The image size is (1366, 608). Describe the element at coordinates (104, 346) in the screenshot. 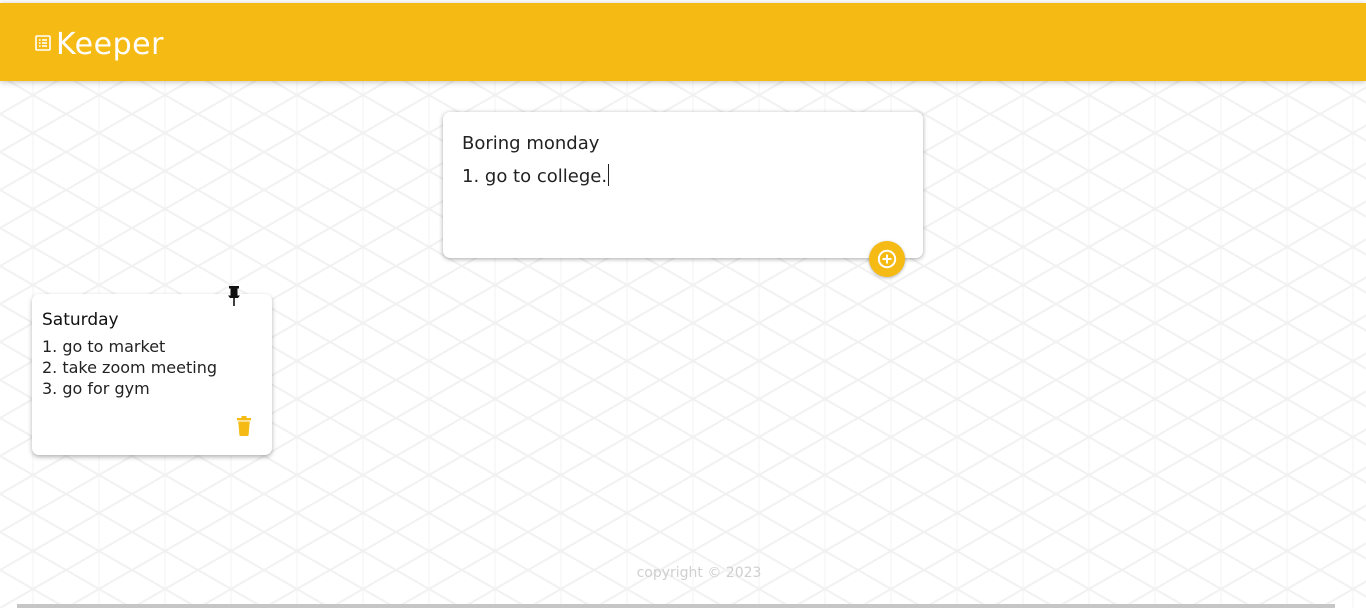

I see `note-line: 1. go to market` at that location.